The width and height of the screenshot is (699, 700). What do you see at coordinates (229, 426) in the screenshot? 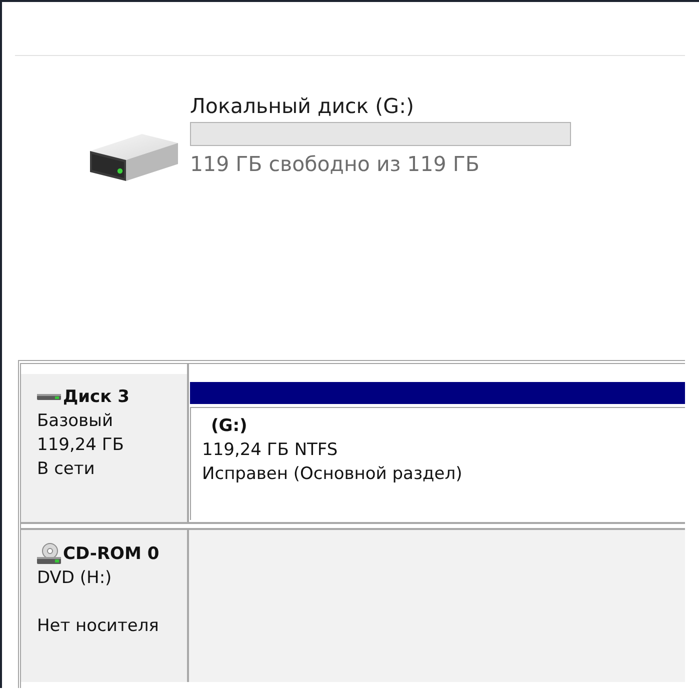
I see `partition-label: (G:)` at bounding box center [229, 426].